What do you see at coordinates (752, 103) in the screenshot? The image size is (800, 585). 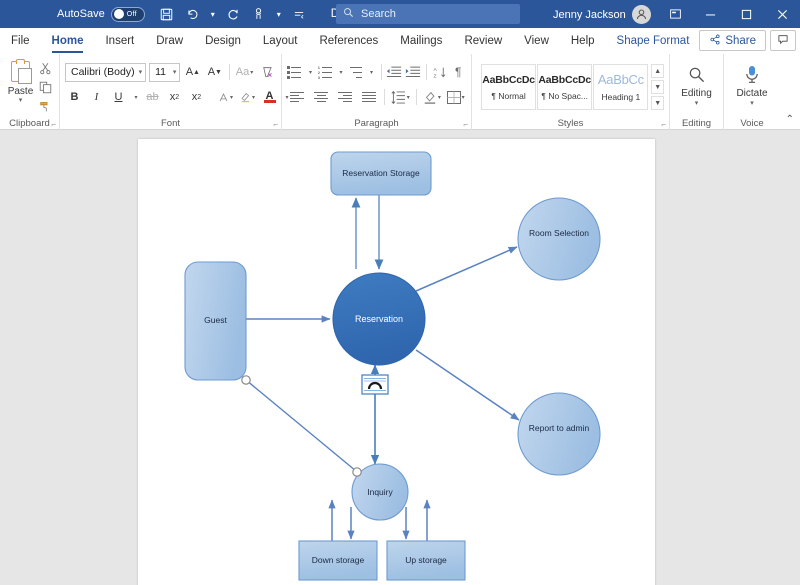 I see `dictate-dropdown-icon: ▾` at bounding box center [752, 103].